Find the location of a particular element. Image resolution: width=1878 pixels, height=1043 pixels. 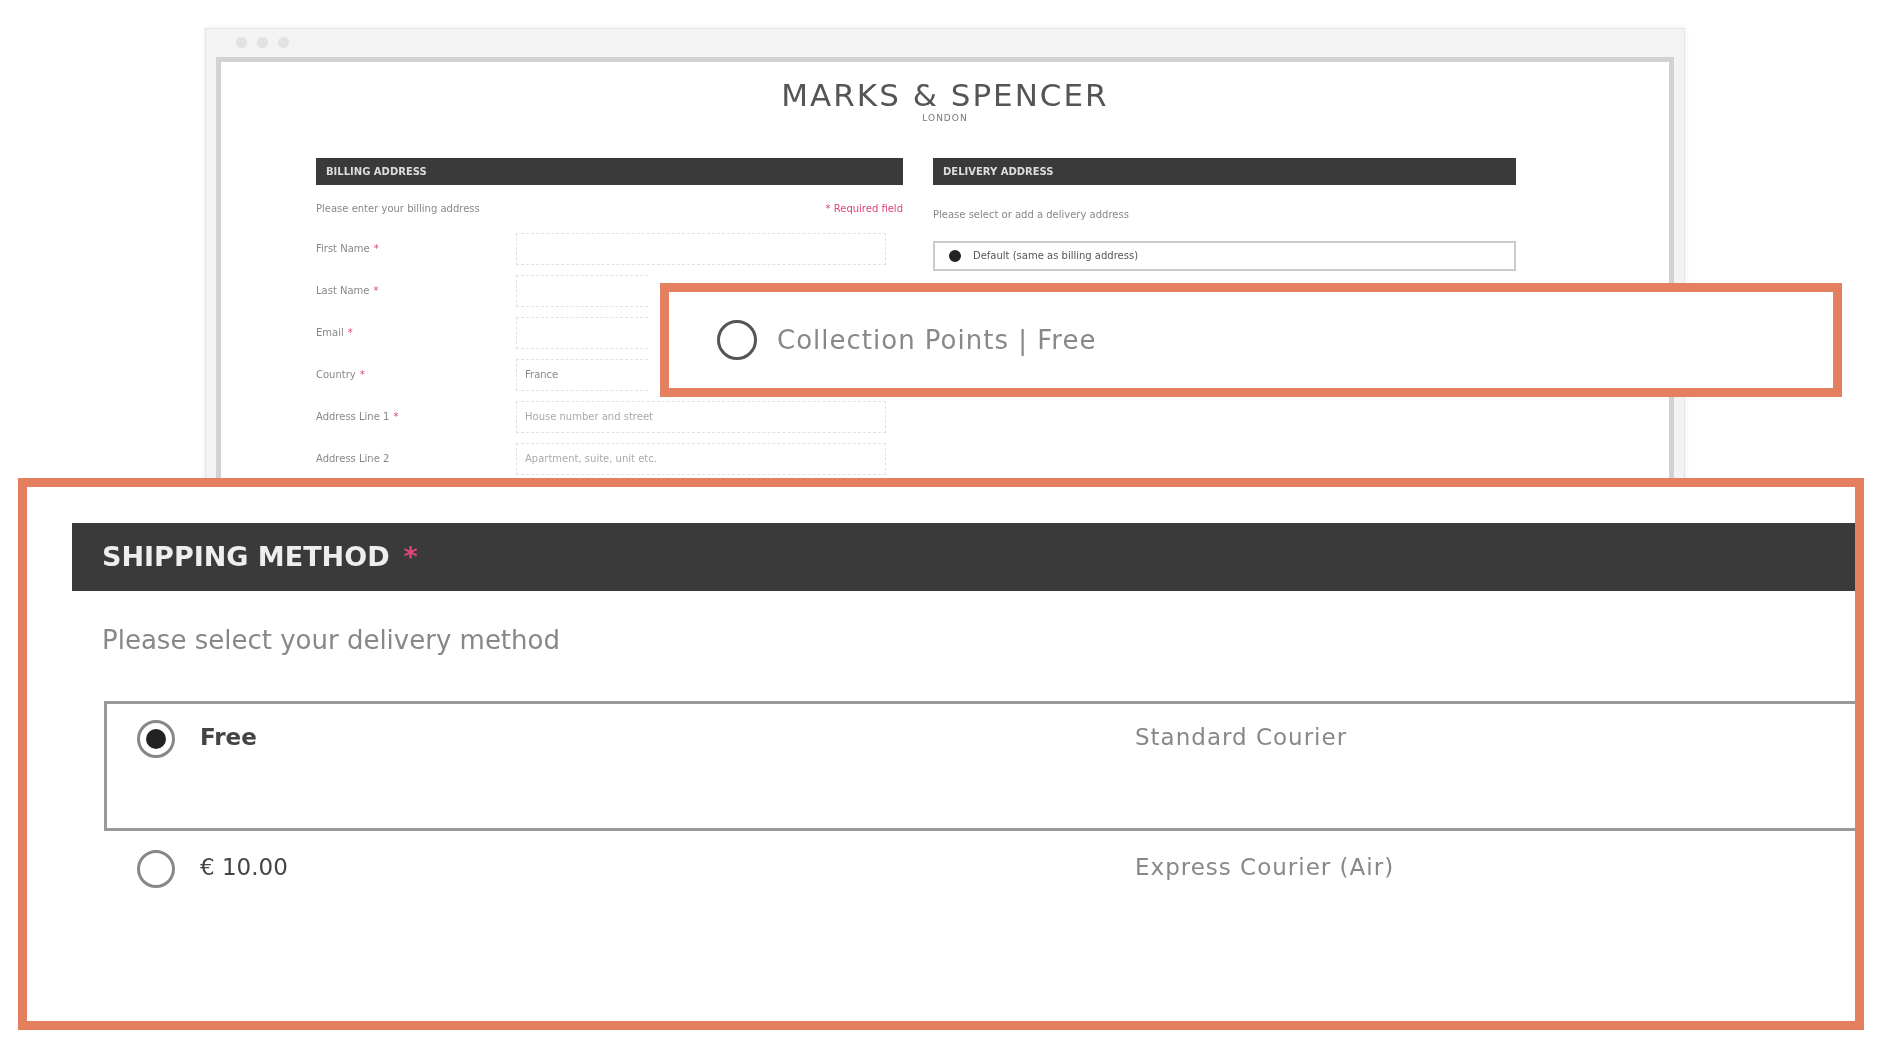

address-option: Default (same as billing address) is located at coordinates (1224, 255).